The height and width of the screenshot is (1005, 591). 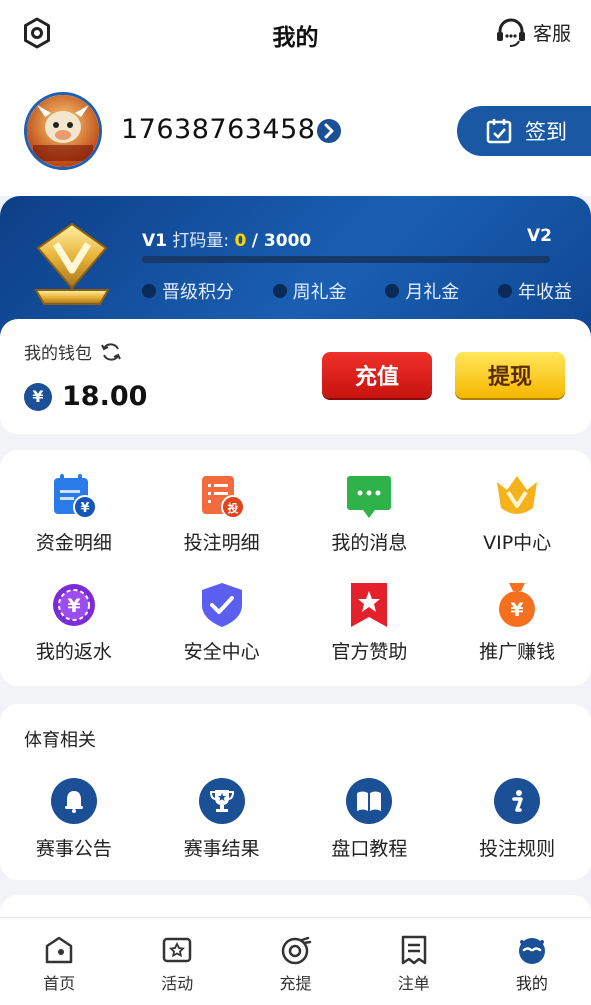 I want to click on headset-icon, so click(x=510, y=32).